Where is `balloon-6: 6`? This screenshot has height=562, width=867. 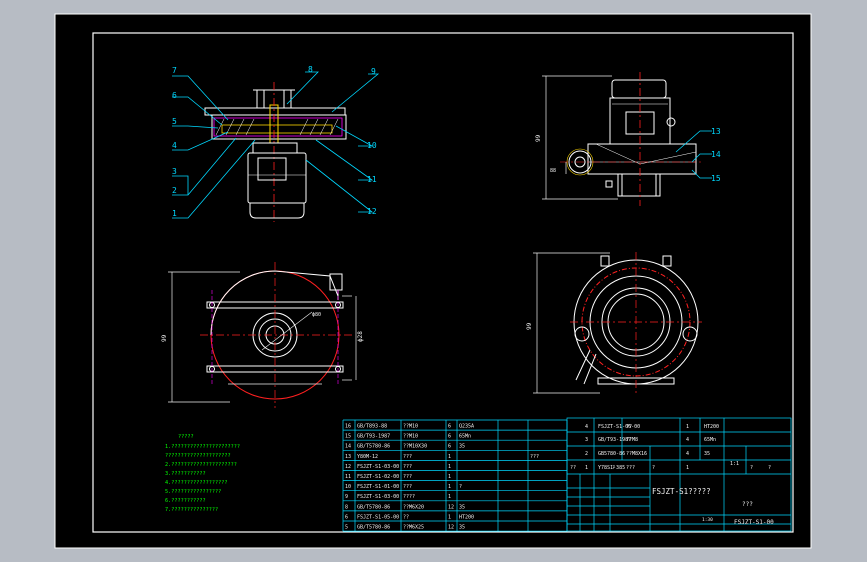
balloon-6: 6 is located at coordinates (174, 95).